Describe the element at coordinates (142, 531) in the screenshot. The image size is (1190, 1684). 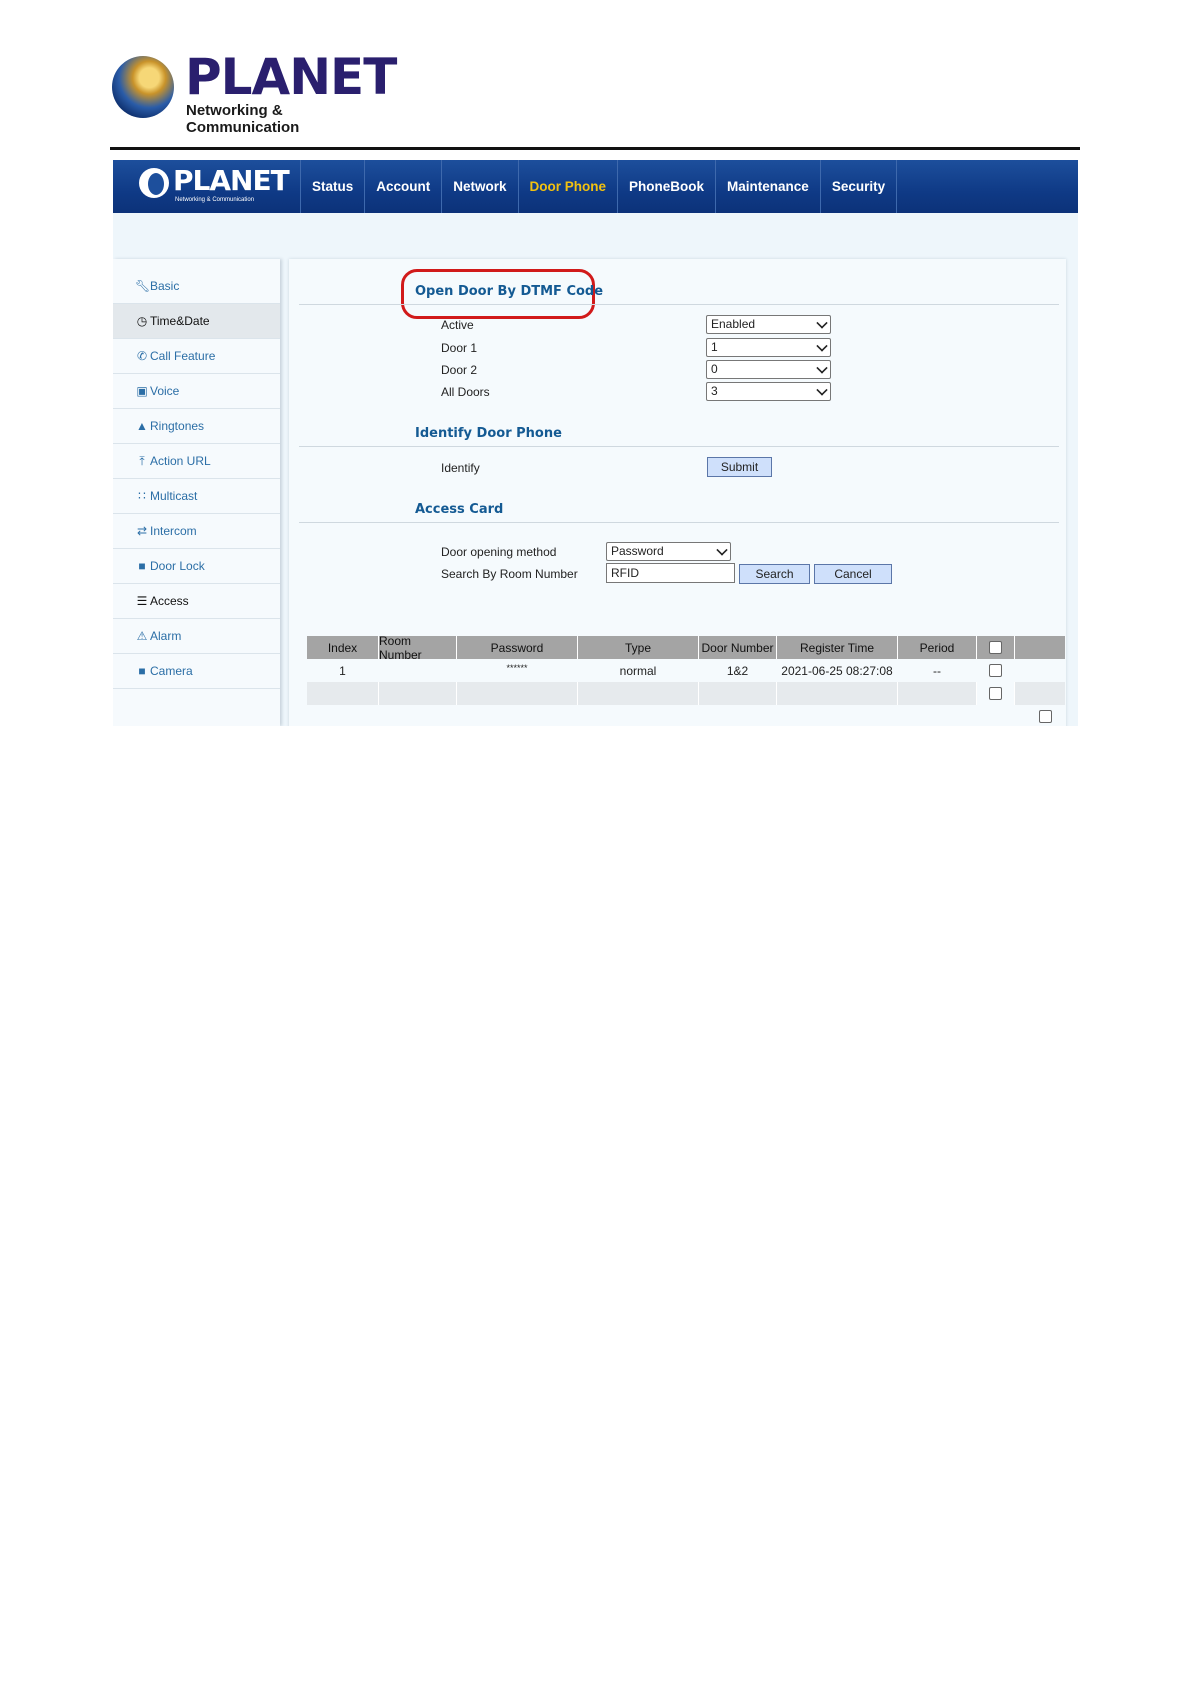
I see `swap-icon: ⇄` at that location.